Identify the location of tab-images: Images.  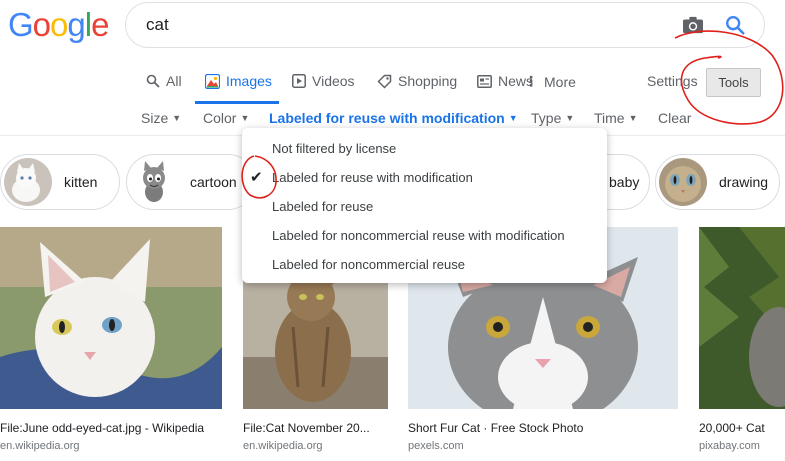
(238, 81).